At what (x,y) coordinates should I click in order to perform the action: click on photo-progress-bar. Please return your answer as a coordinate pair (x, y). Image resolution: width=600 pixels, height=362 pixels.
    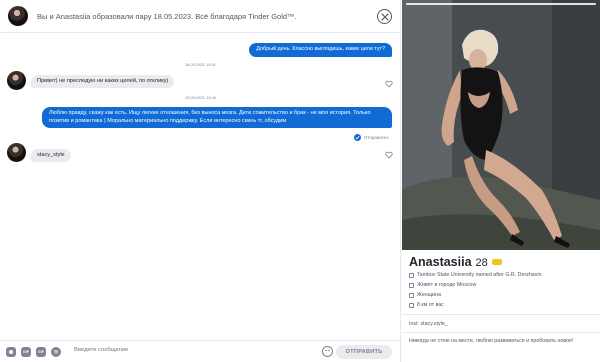
    Looking at the image, I should click on (501, 4).